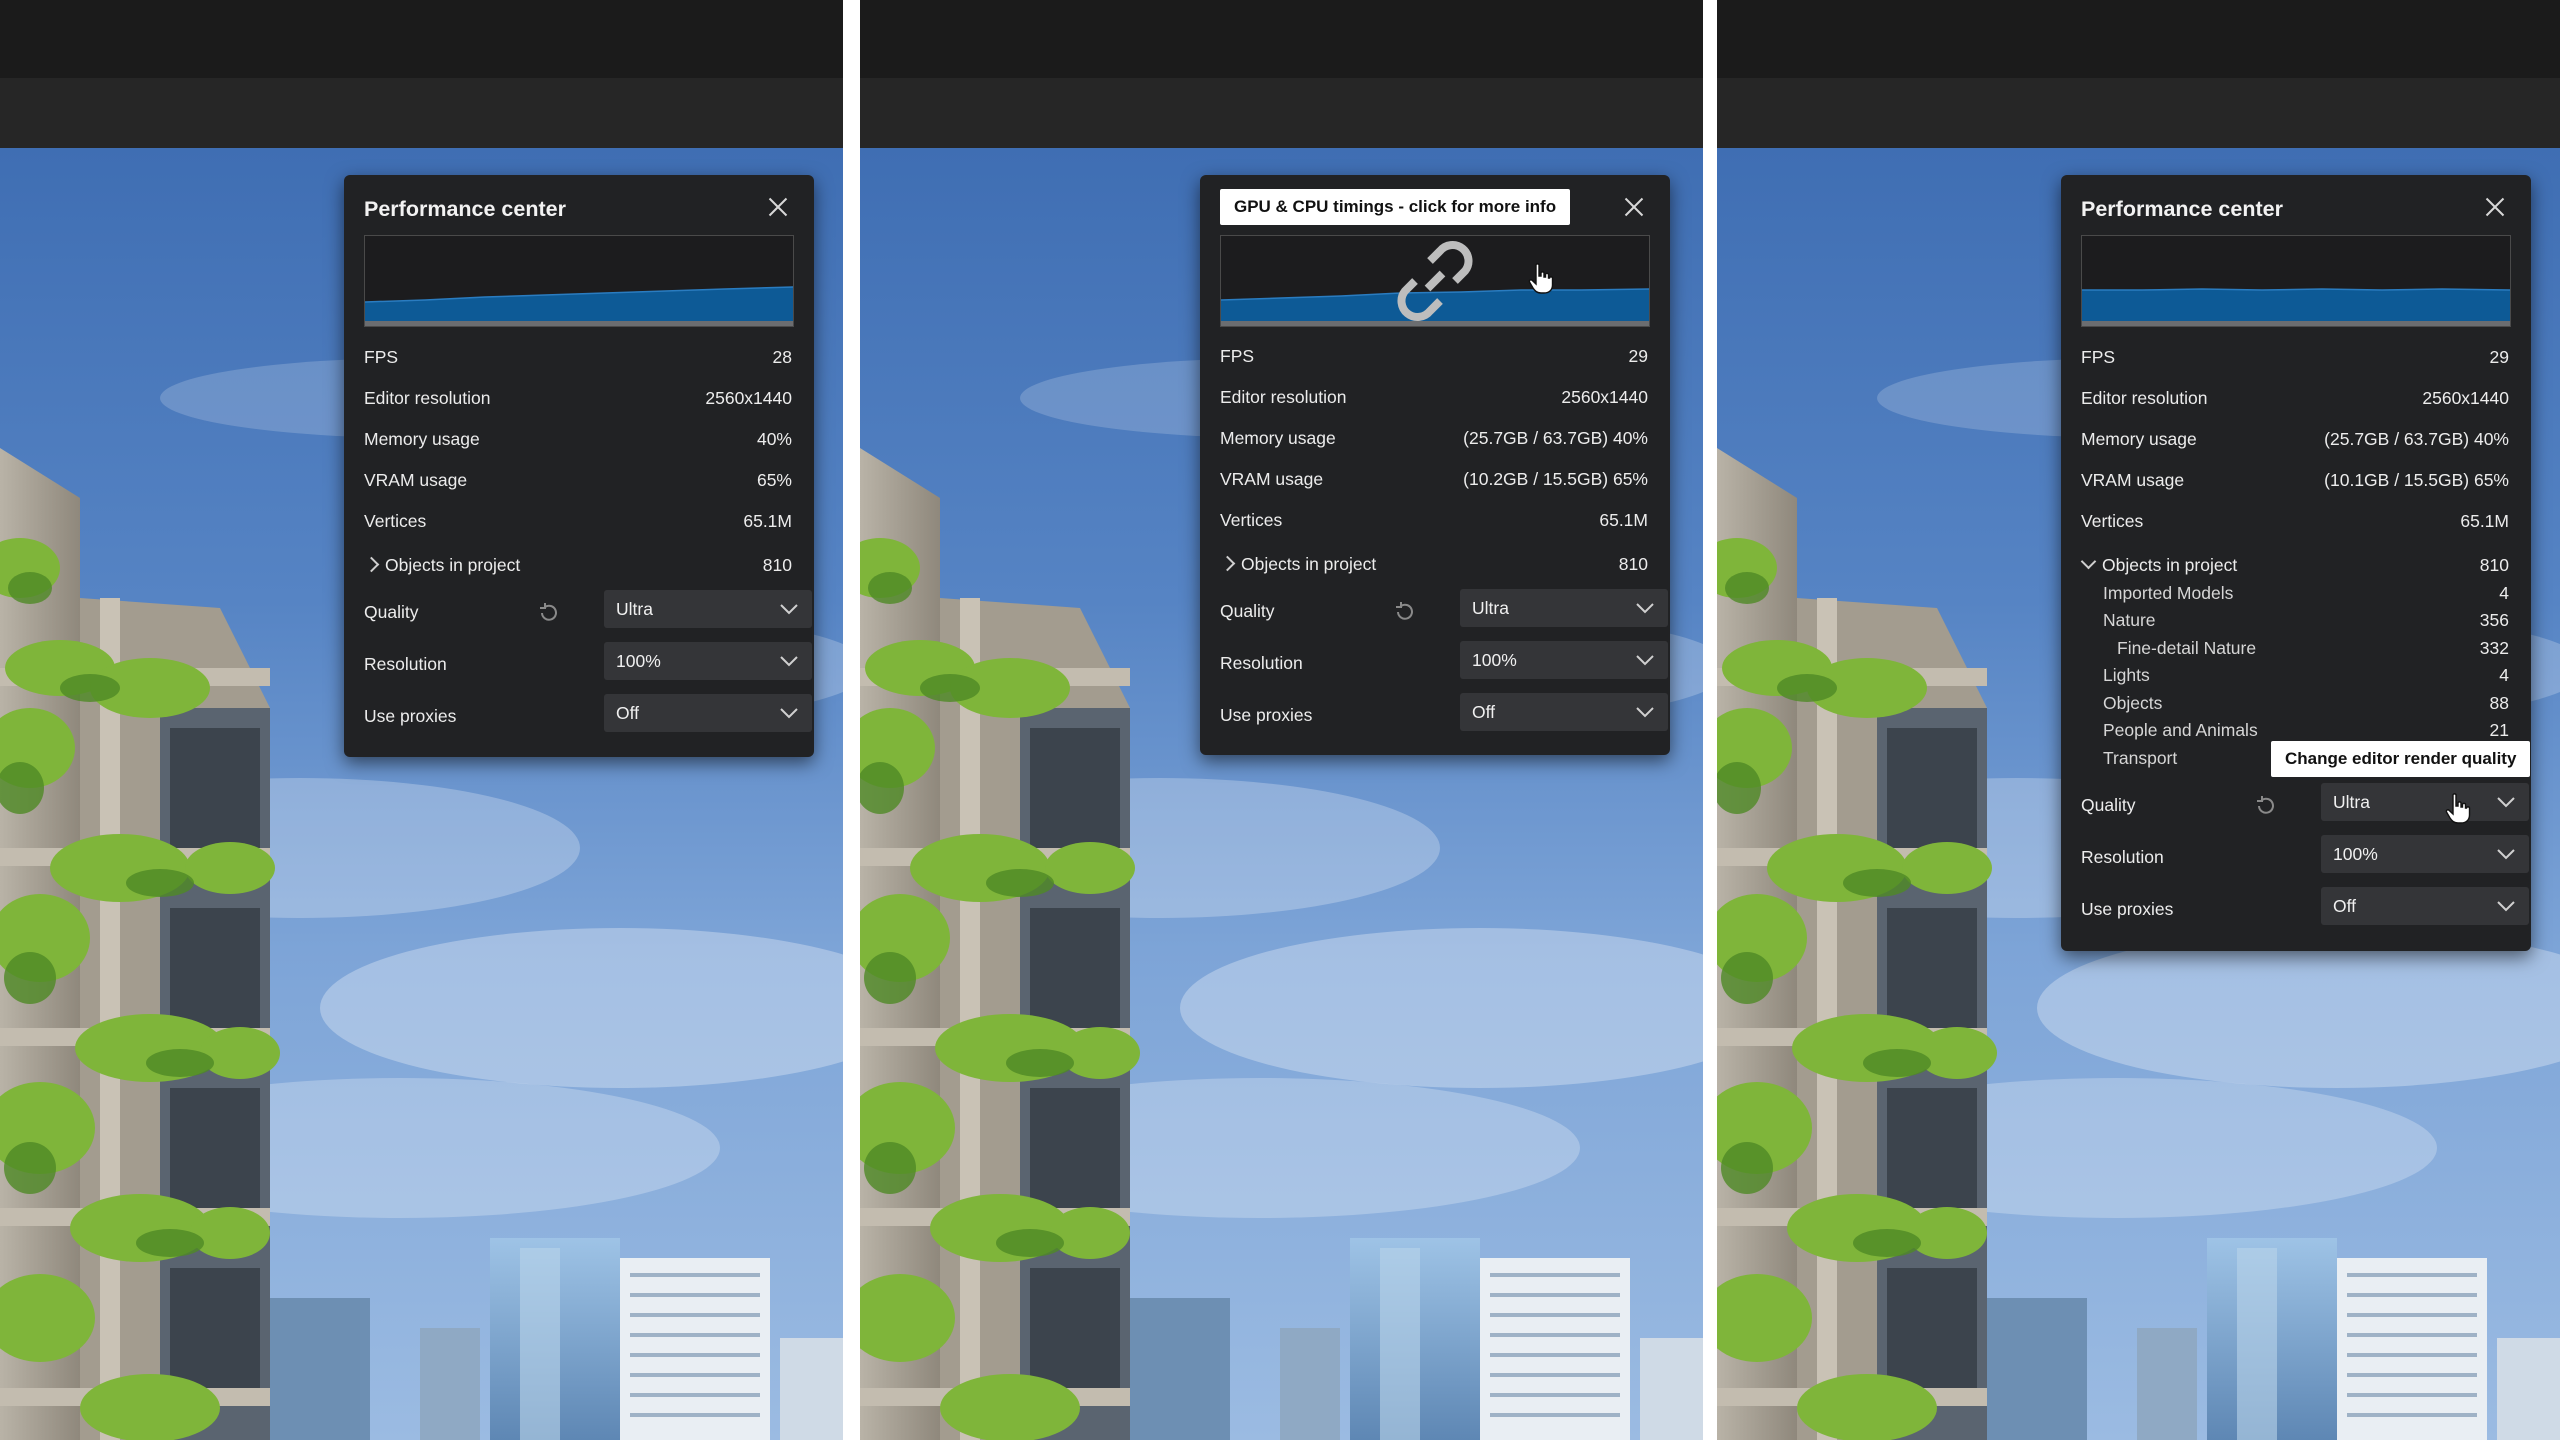  Describe the element at coordinates (2306, 703) in the screenshot. I see `category-row-objects: Objects 88` at that location.